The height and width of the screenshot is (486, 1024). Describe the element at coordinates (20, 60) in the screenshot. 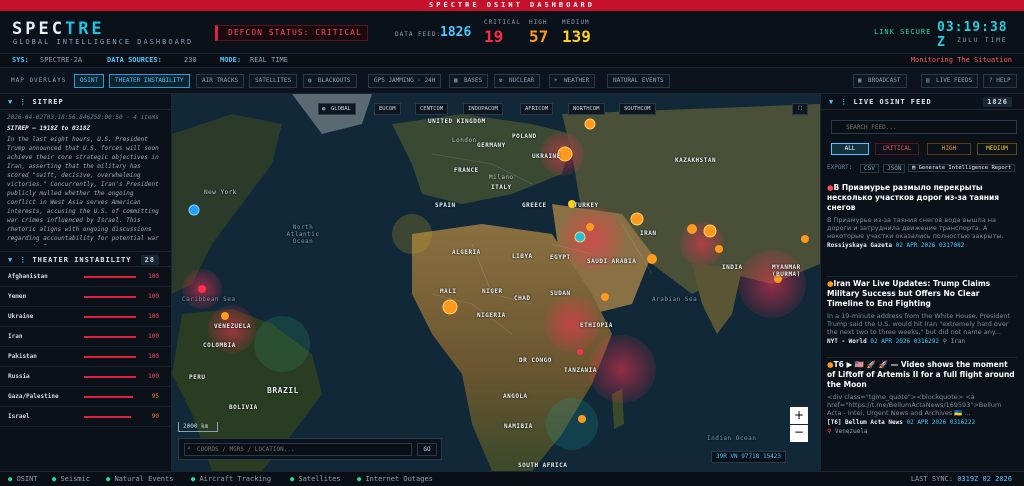

I see `sys-key: SYS:` at that location.